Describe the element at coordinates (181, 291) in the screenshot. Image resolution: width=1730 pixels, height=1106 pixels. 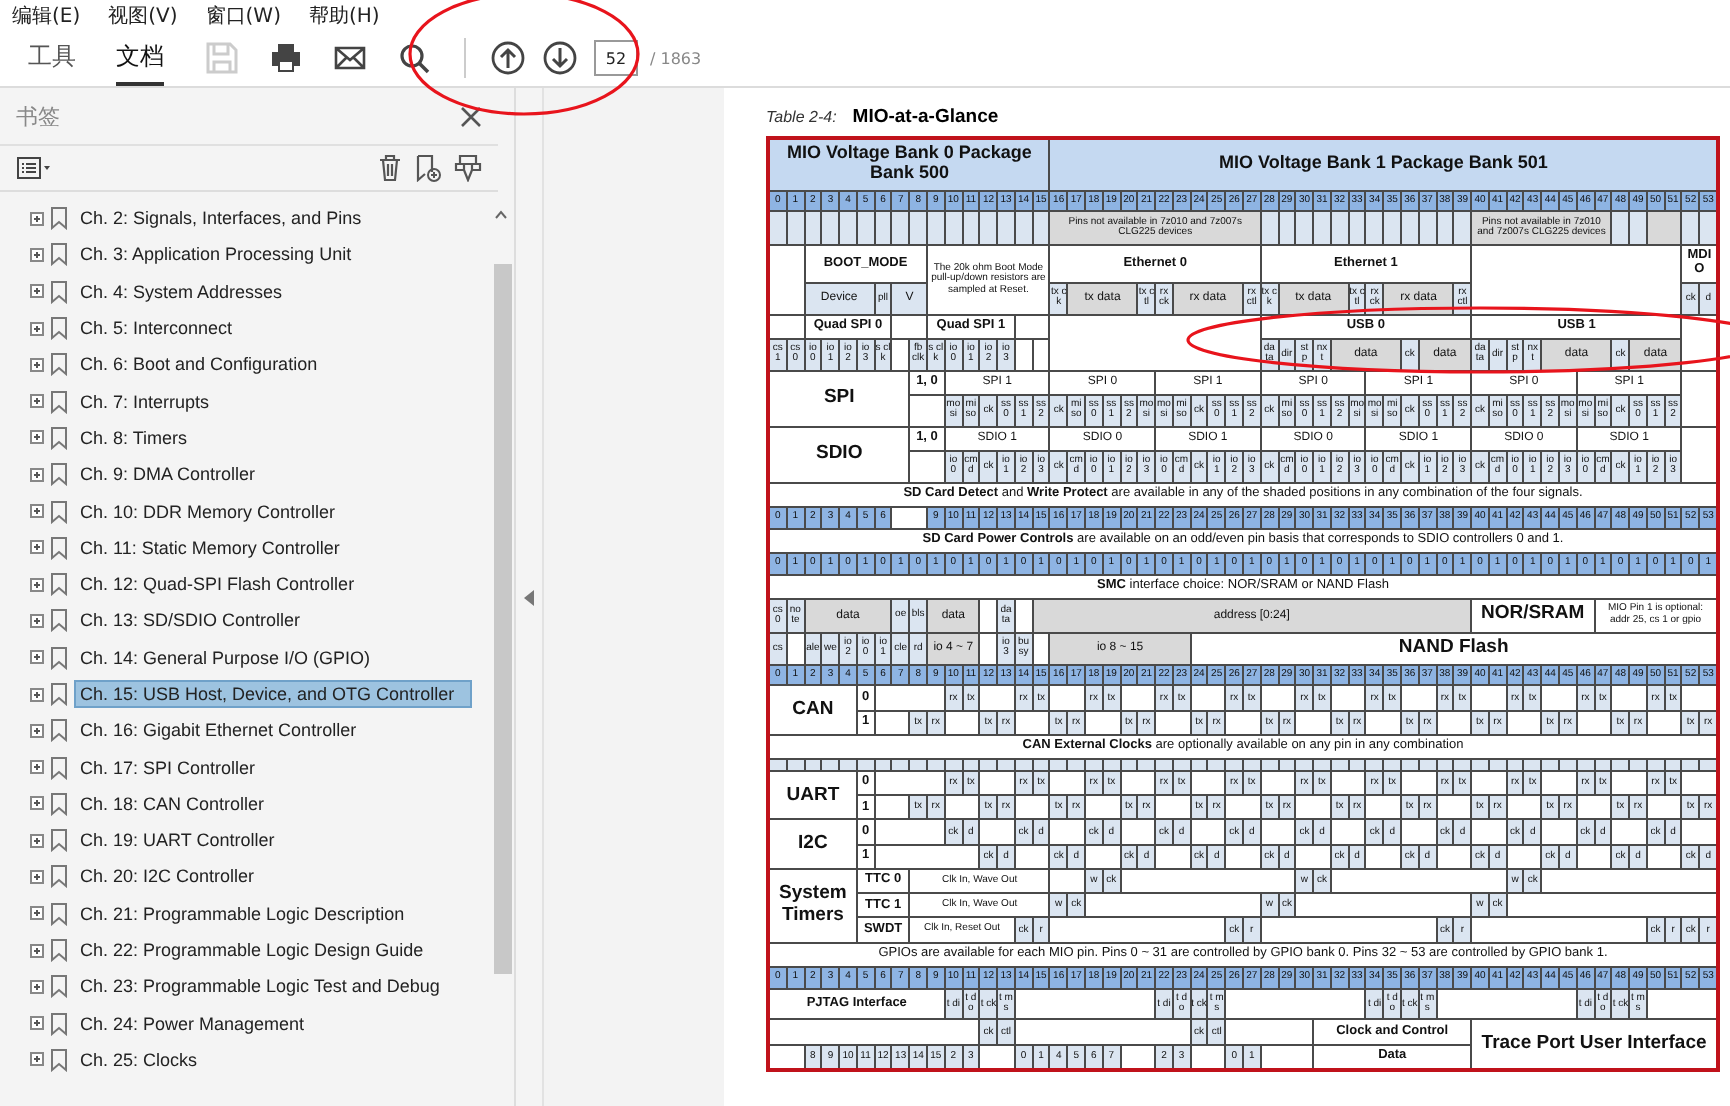
I see `bookmark-item: Ch. 4: System Addresses` at that location.